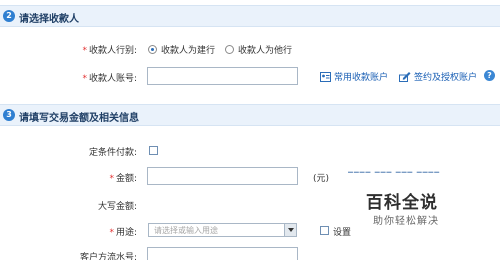 Image resolution: width=500 pixels, height=260 pixels. I want to click on amount-unit: (元), so click(321, 179).